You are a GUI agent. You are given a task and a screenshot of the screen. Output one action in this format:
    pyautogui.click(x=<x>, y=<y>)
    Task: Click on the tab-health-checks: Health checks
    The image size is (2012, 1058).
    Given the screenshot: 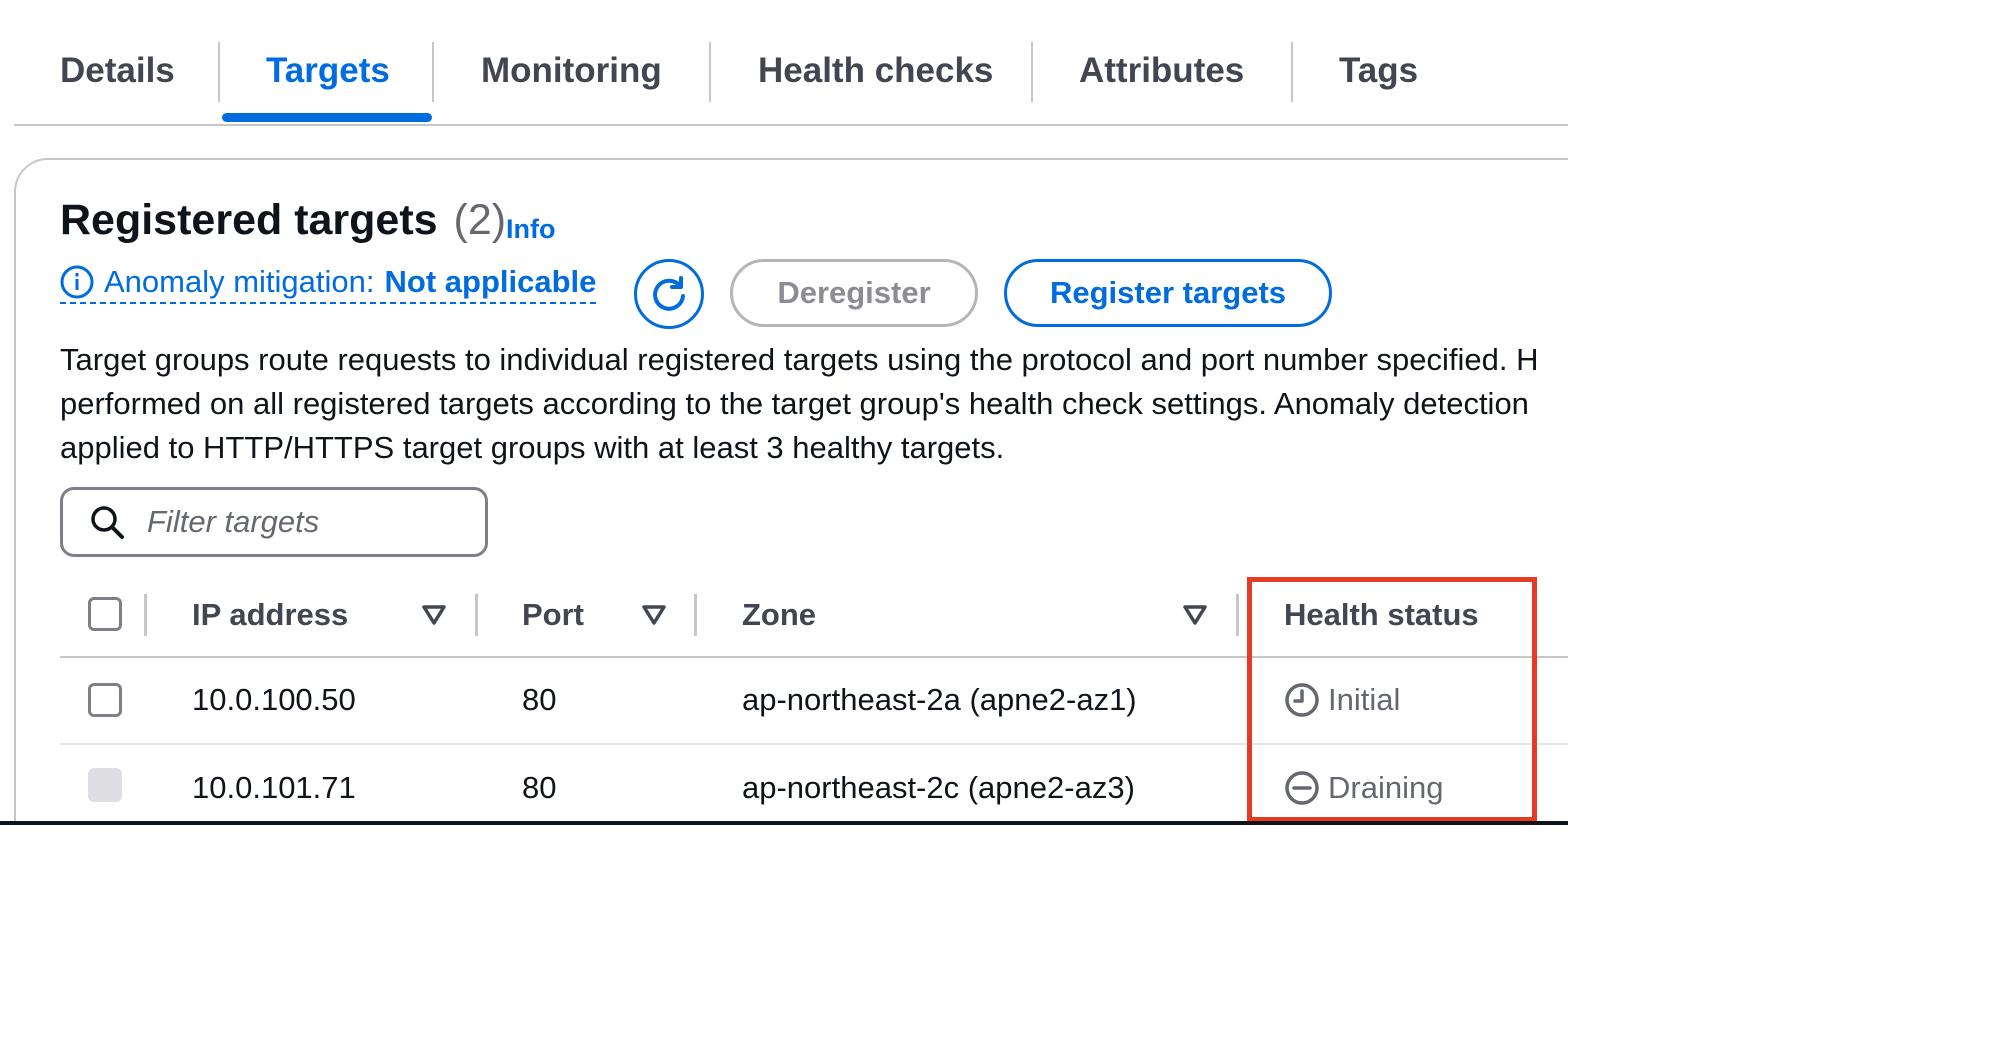 What is the action you would take?
    pyautogui.click(x=875, y=71)
    